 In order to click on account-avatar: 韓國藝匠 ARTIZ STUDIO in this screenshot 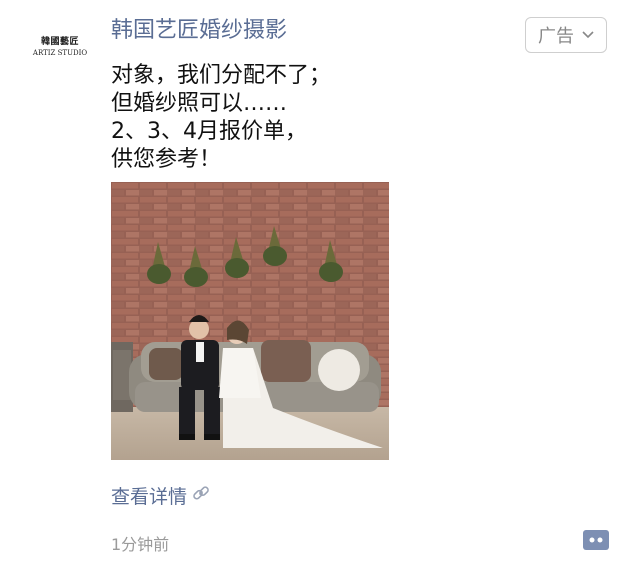, I will do `click(60, 45)`.